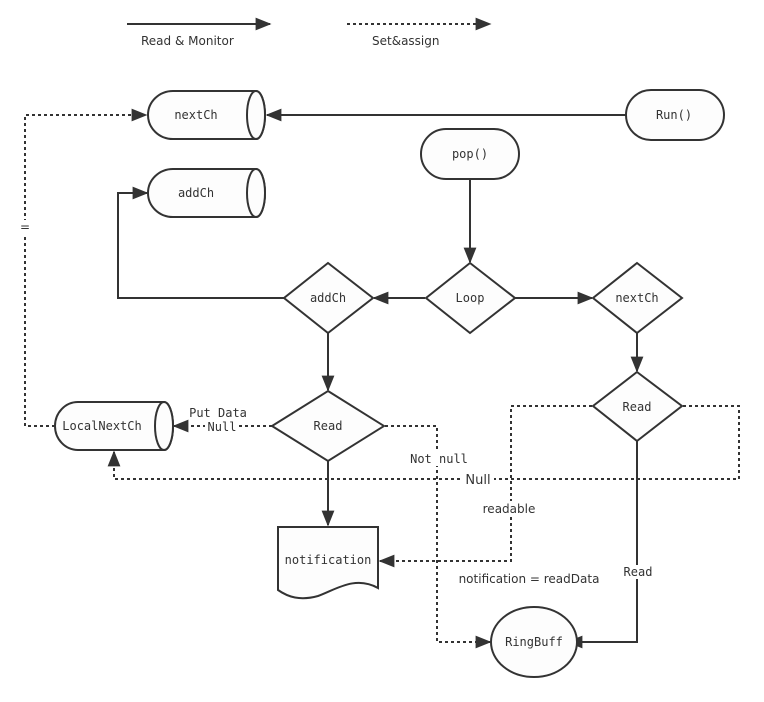 This screenshot has width=764, height=702. Describe the element at coordinates (328, 560) in the screenshot. I see `node-notification-label: notification` at that location.